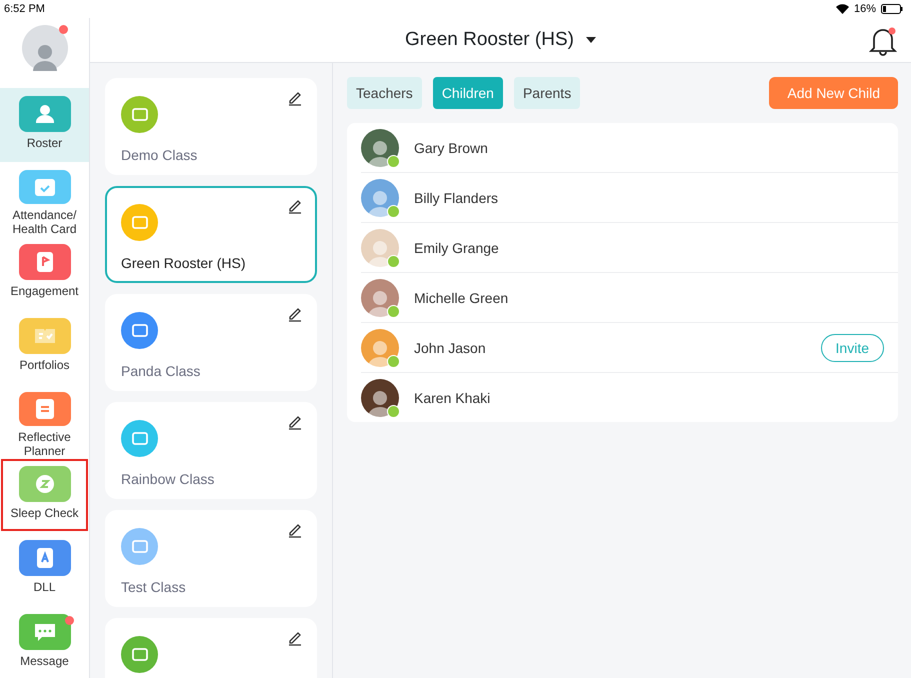 The width and height of the screenshot is (911, 678). What do you see at coordinates (44, 199) in the screenshot?
I see `nav-item: Attendance/ Health Card` at bounding box center [44, 199].